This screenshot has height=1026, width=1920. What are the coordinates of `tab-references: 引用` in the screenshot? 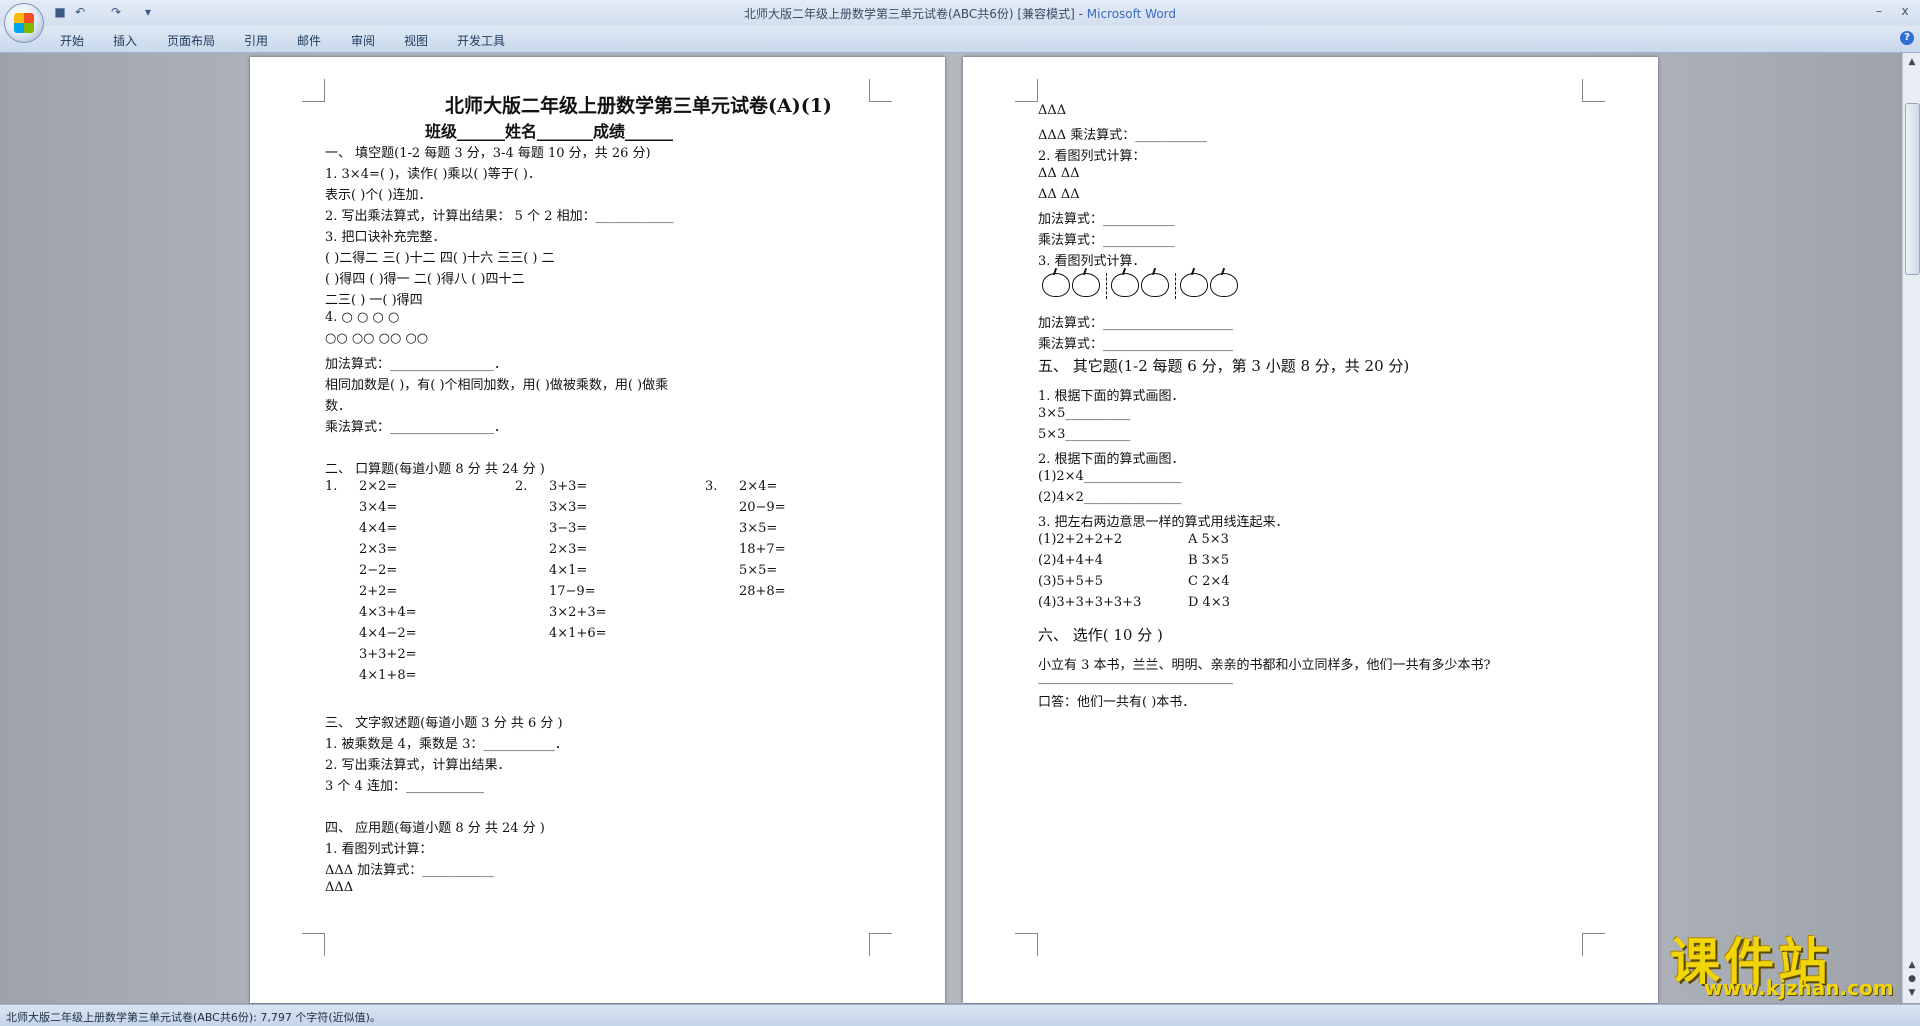 It's located at (256, 40).